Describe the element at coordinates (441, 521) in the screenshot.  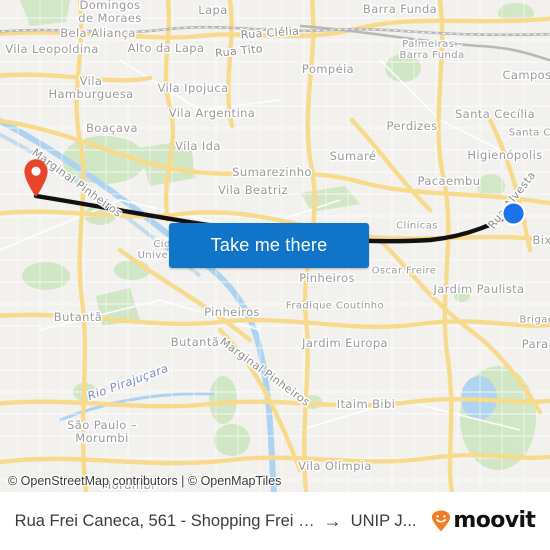
I see `moovit-pin-icon` at that location.